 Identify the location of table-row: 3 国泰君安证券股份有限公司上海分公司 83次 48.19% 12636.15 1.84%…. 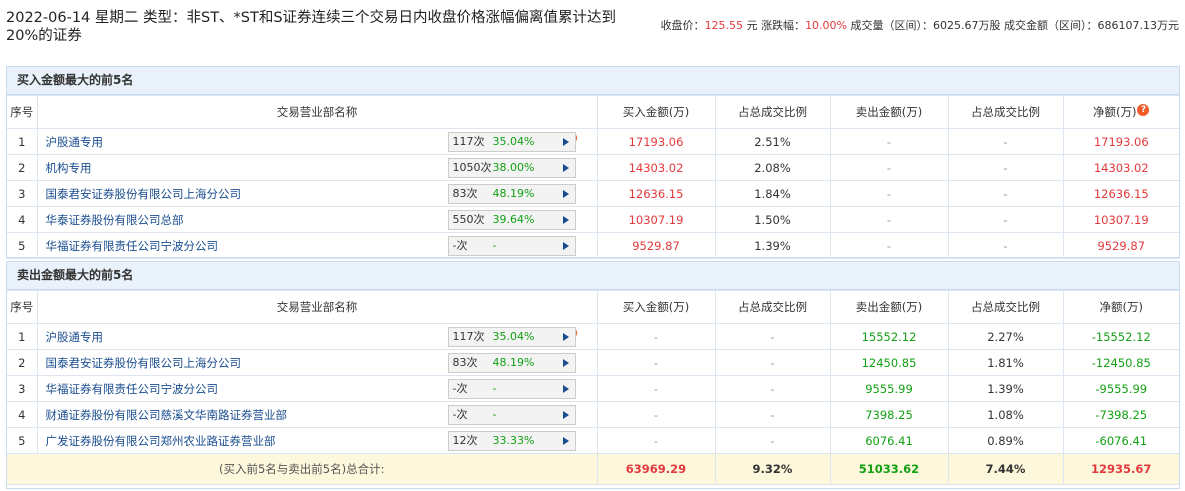
(593, 193).